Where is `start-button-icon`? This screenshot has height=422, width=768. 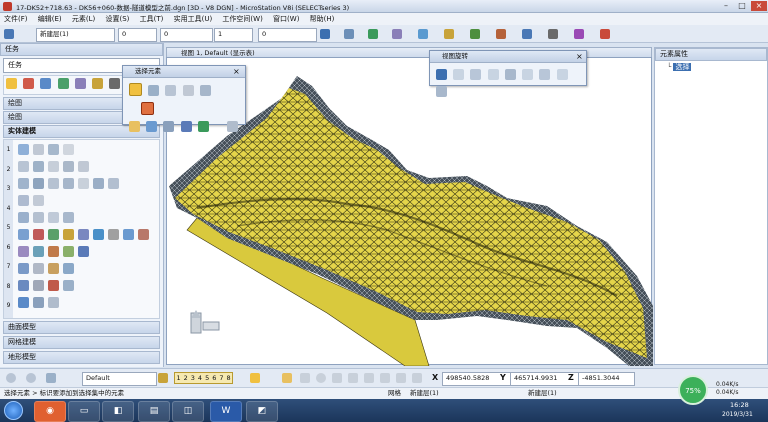
start-button-icon is located at coordinates (13, 410).